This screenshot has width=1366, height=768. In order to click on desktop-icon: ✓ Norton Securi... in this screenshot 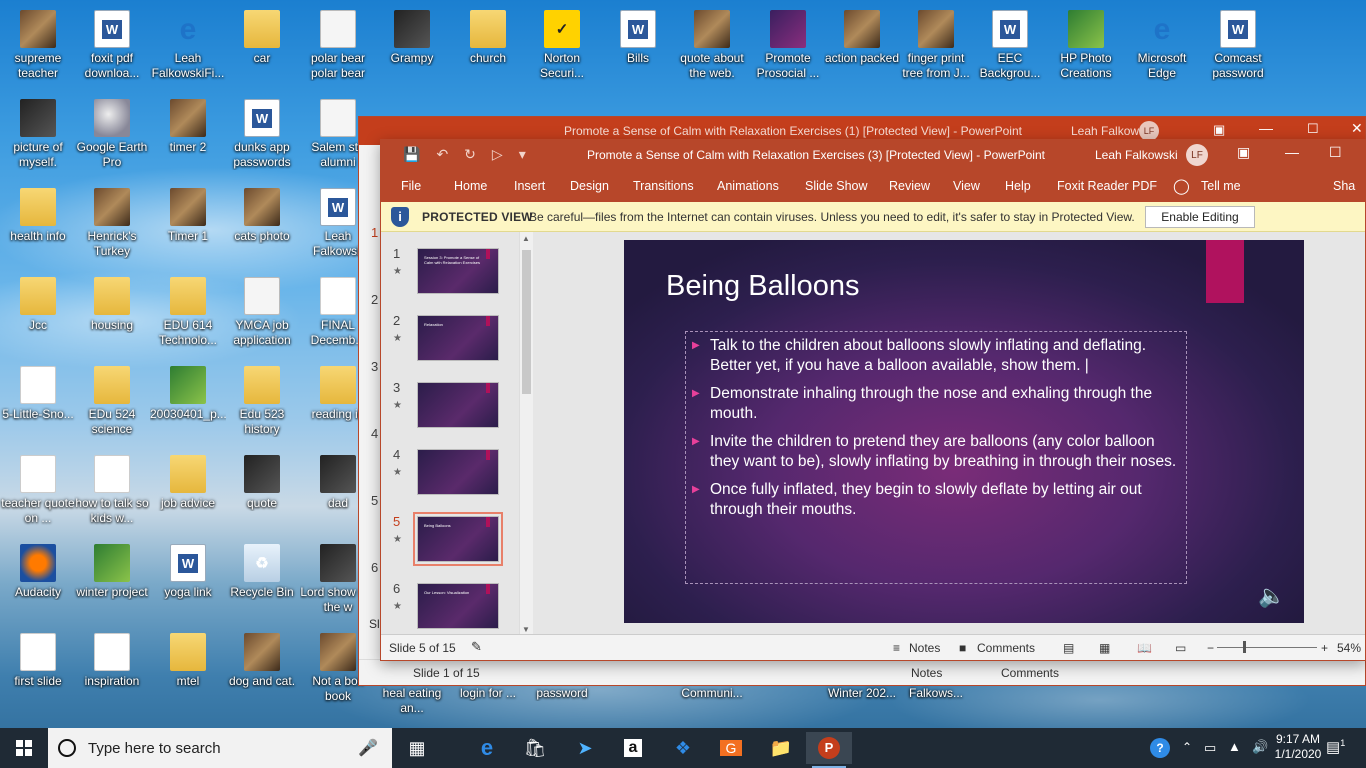, I will do `click(562, 49)`.